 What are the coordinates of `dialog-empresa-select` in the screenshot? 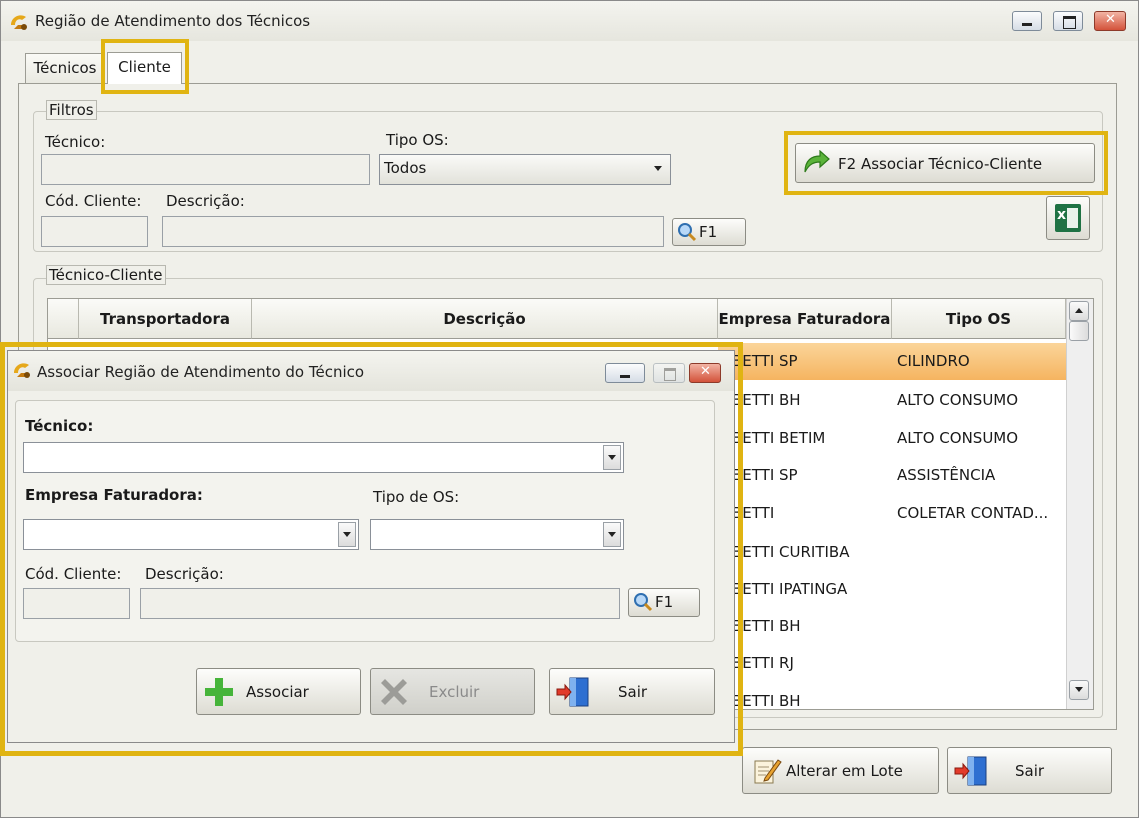 It's located at (191, 534).